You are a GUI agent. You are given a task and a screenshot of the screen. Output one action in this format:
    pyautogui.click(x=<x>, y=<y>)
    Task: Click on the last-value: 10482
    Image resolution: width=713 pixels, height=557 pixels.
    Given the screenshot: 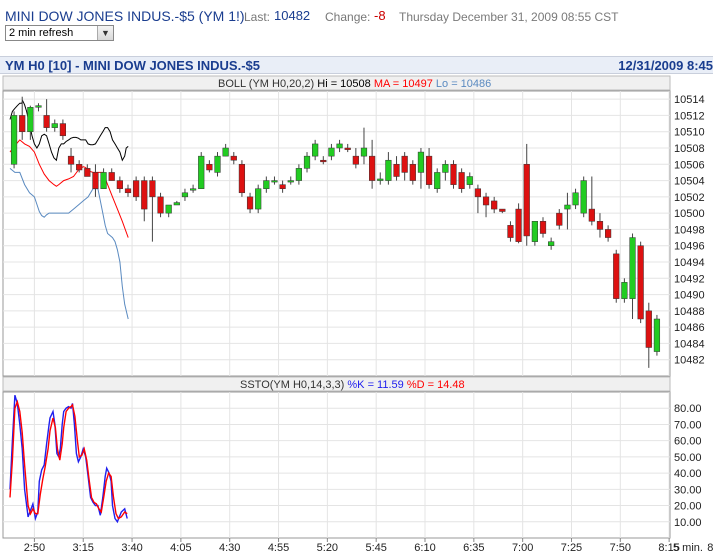 What is the action you would take?
    pyautogui.click(x=292, y=15)
    